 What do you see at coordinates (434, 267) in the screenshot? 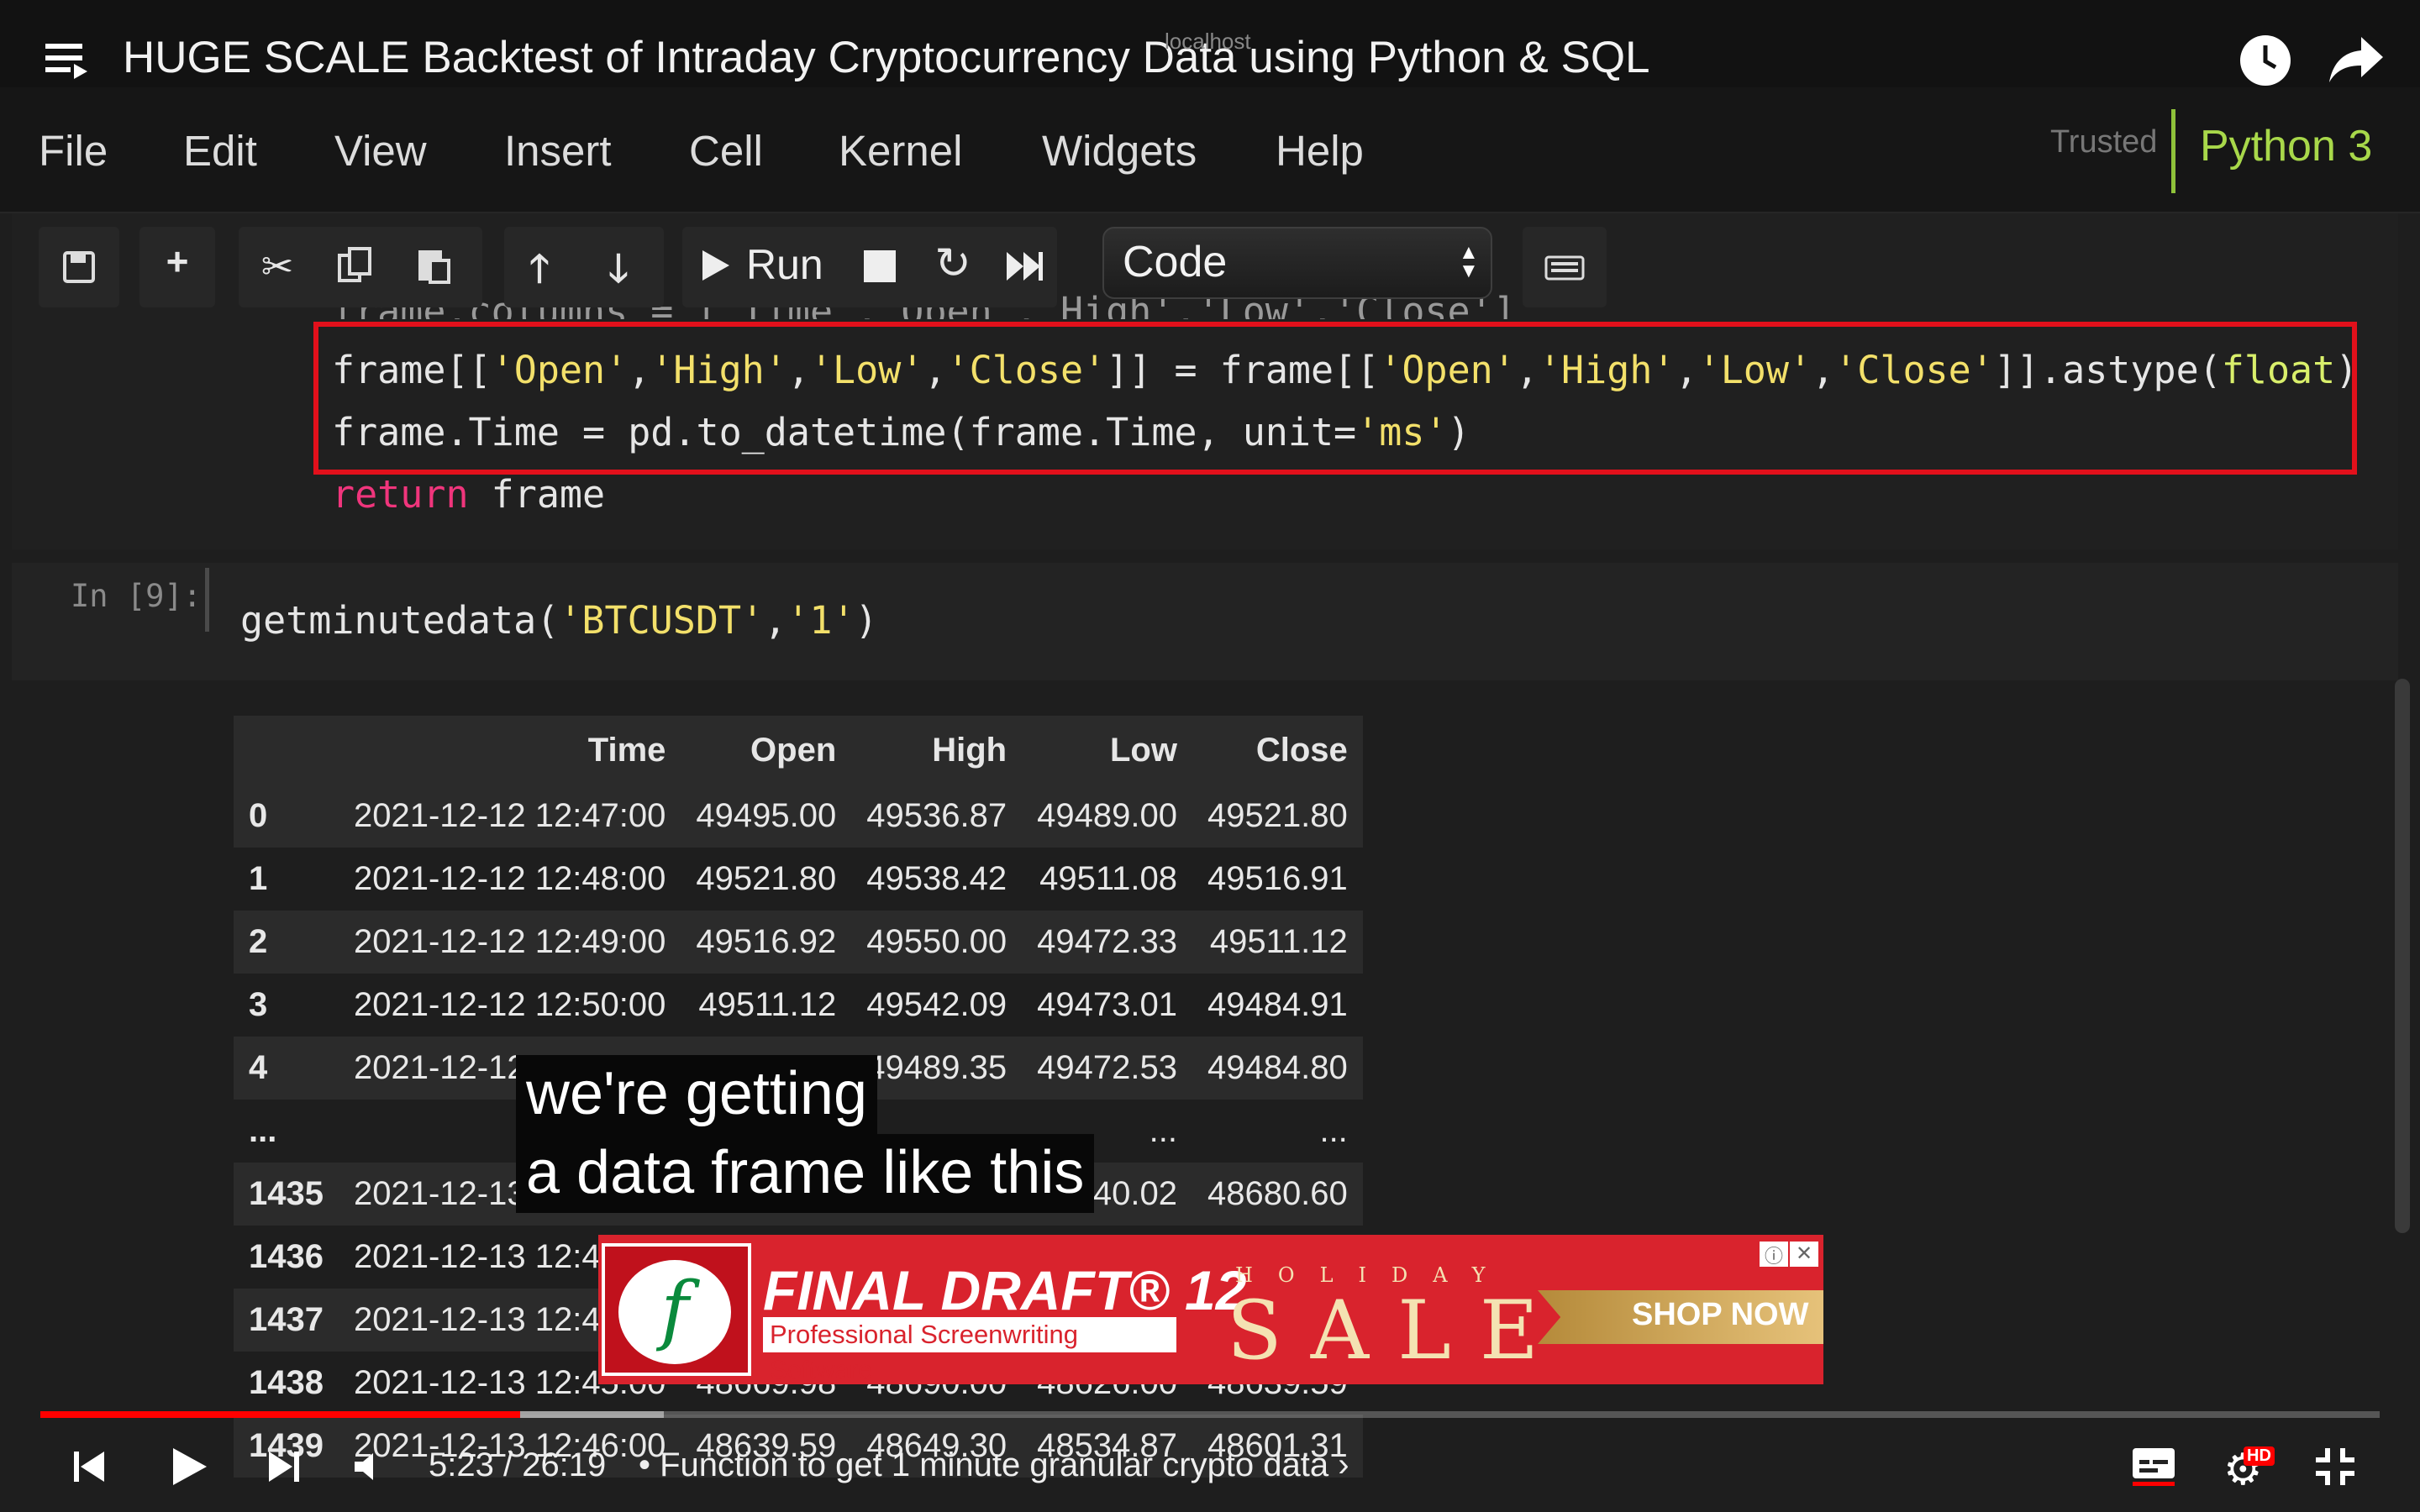
I see `paste-icon` at bounding box center [434, 267].